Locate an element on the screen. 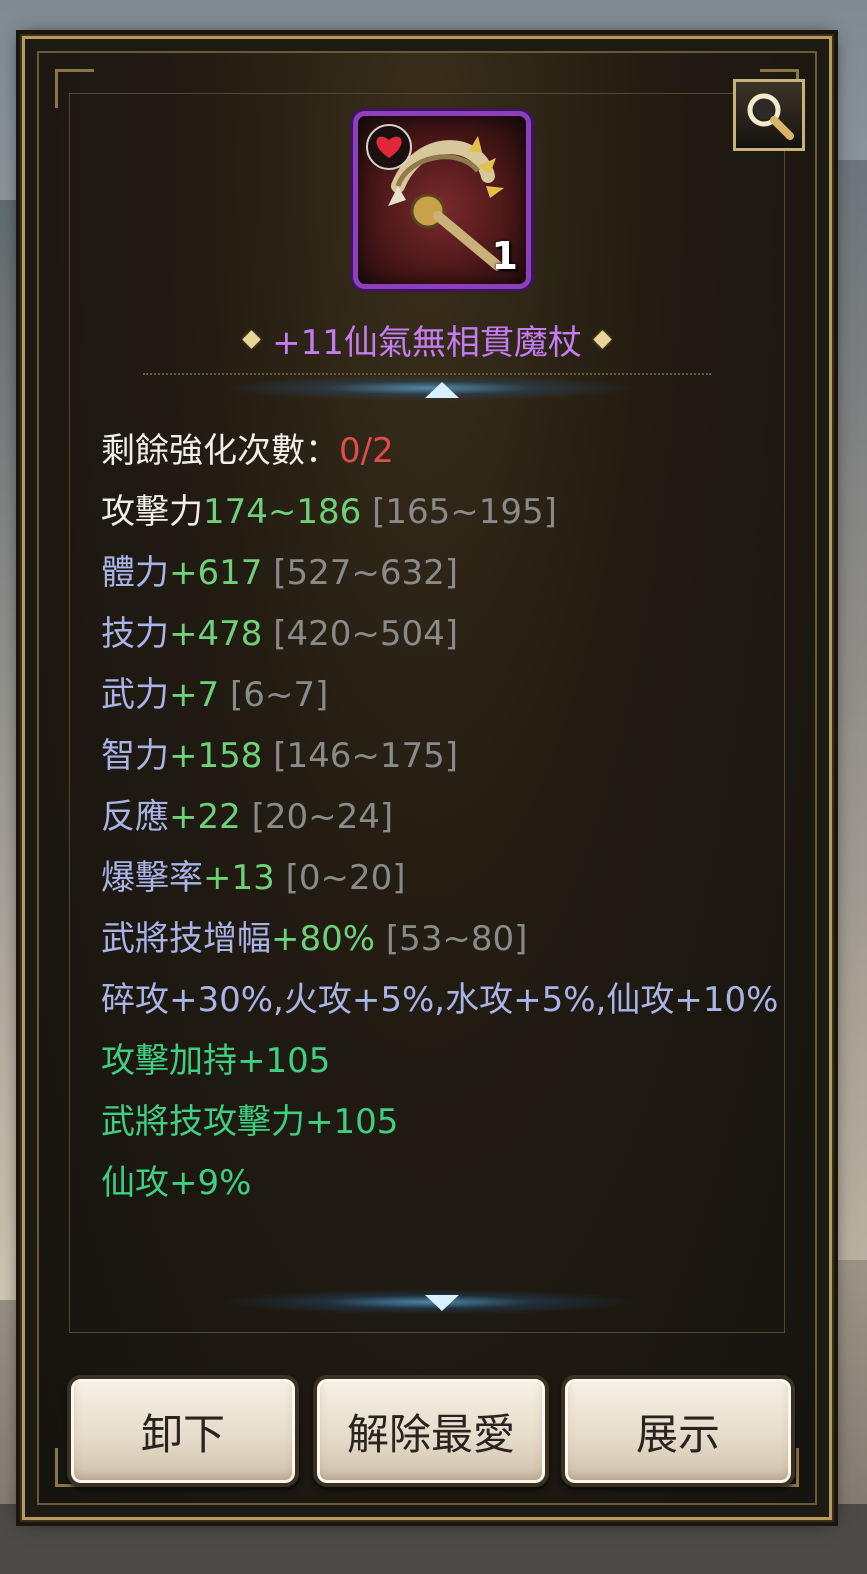 The height and width of the screenshot is (1574, 867). item-icon: 1 is located at coordinates (442, 200).